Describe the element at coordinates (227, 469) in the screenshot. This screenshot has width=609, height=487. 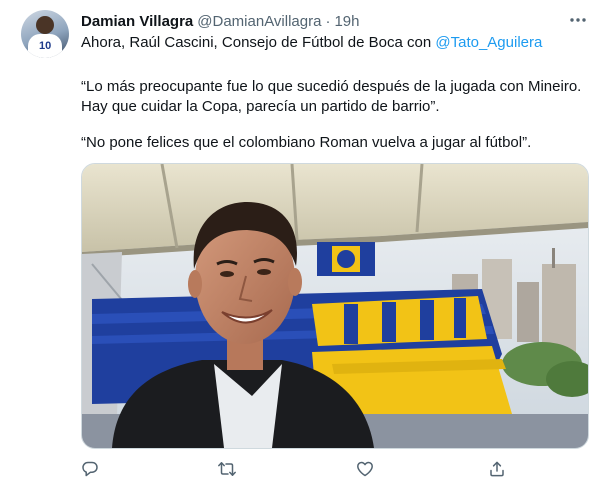
I see `retweet-icon` at that location.